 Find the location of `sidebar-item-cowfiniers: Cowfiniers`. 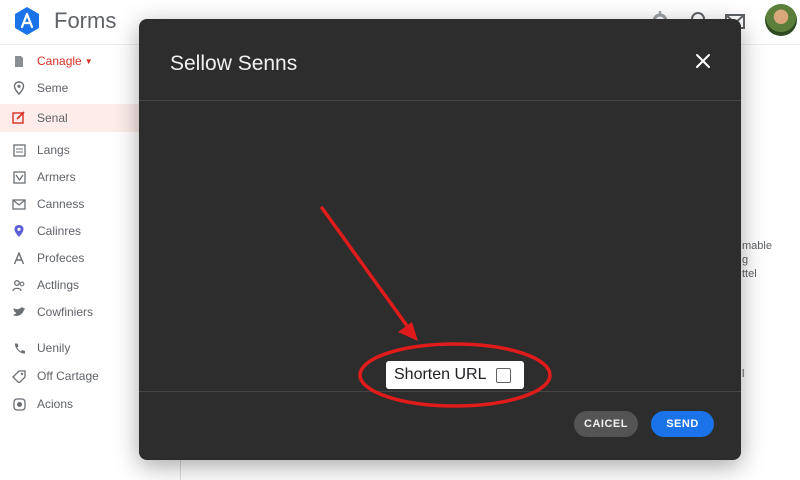

sidebar-item-cowfiniers: Cowfiniers is located at coordinates (70, 312).